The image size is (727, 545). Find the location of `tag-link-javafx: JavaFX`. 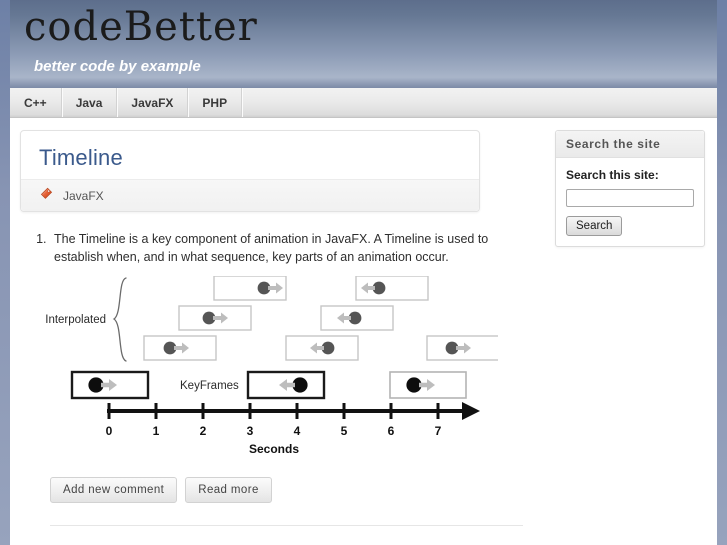

tag-link-javafx: JavaFX is located at coordinates (83, 196).